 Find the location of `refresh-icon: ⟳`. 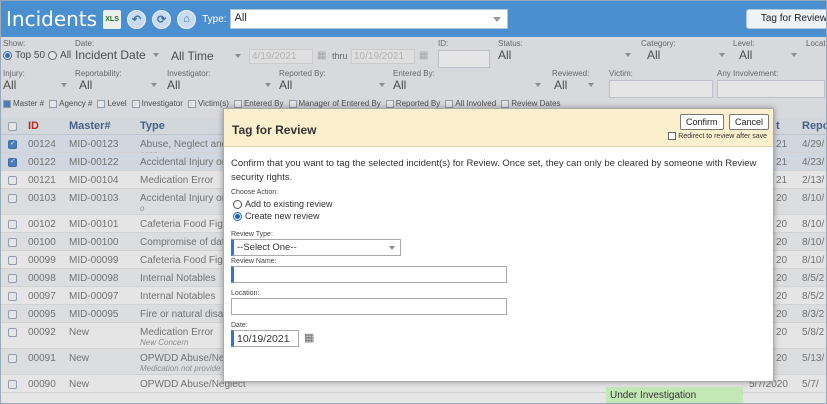

refresh-icon: ⟳ is located at coordinates (162, 19).